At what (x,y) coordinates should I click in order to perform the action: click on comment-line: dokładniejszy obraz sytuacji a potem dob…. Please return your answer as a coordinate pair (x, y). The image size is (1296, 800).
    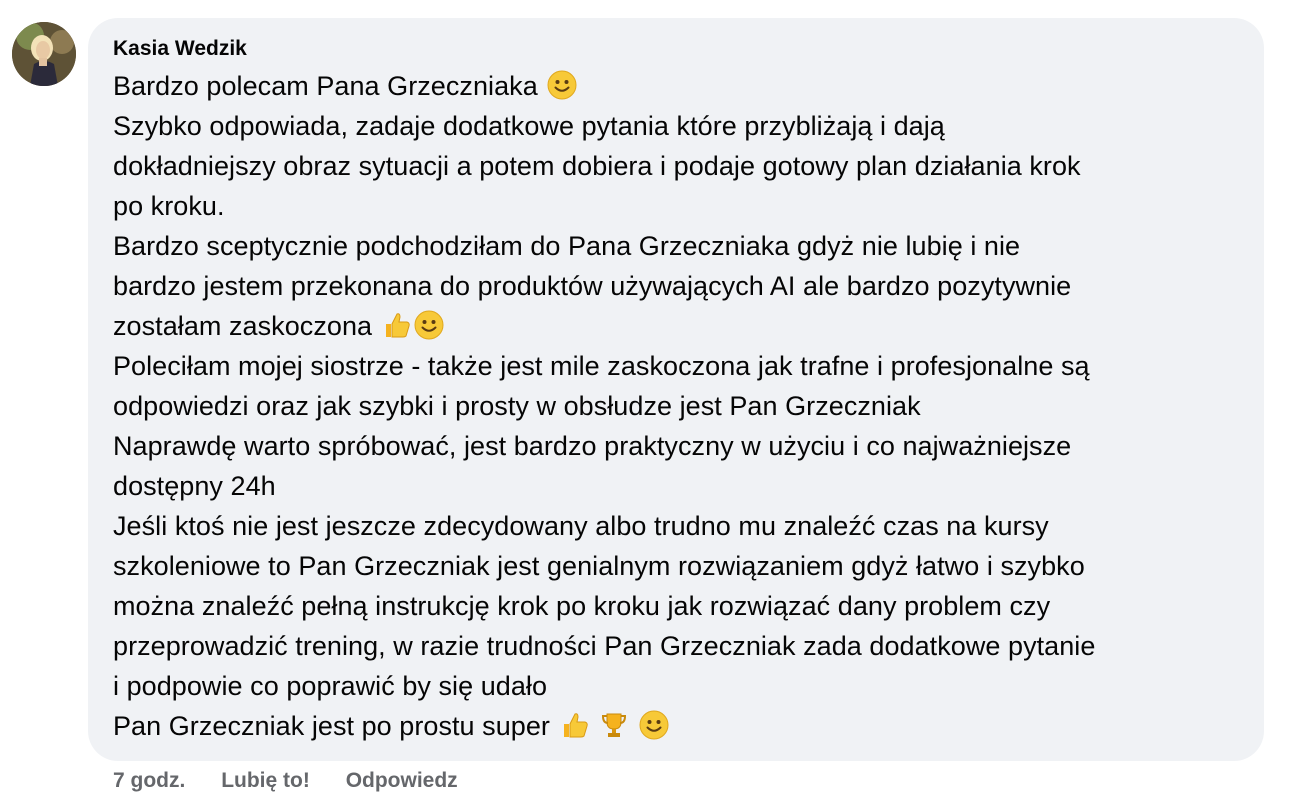
    Looking at the image, I should click on (597, 166).